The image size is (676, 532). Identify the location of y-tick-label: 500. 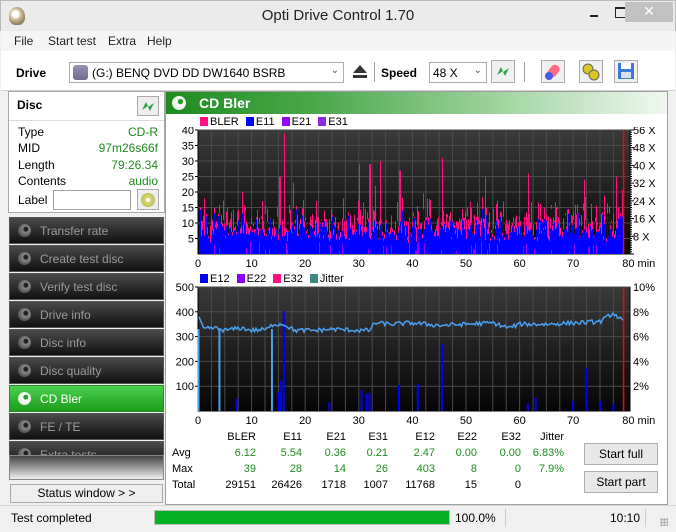
(185, 288).